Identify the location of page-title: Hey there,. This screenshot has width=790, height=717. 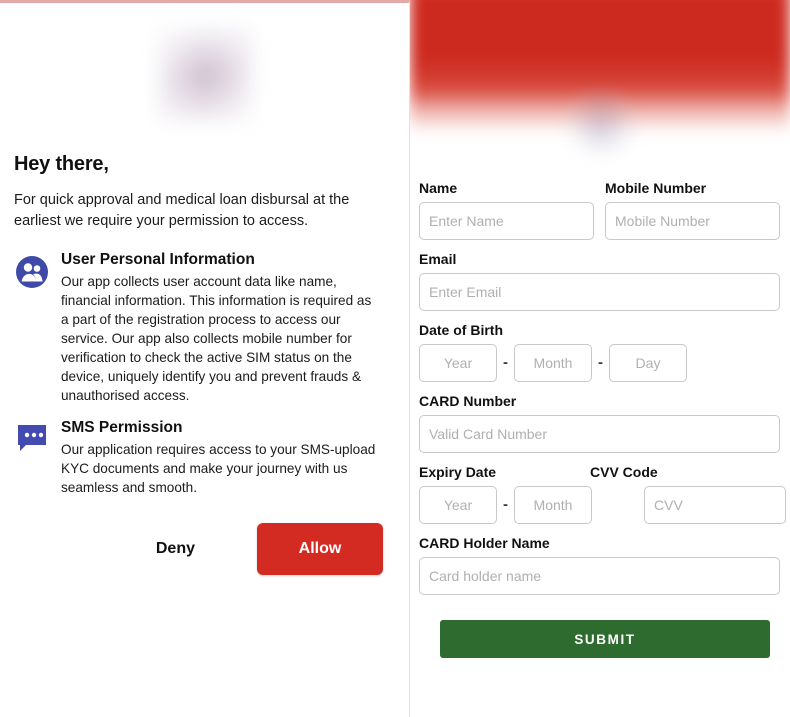
(61, 164).